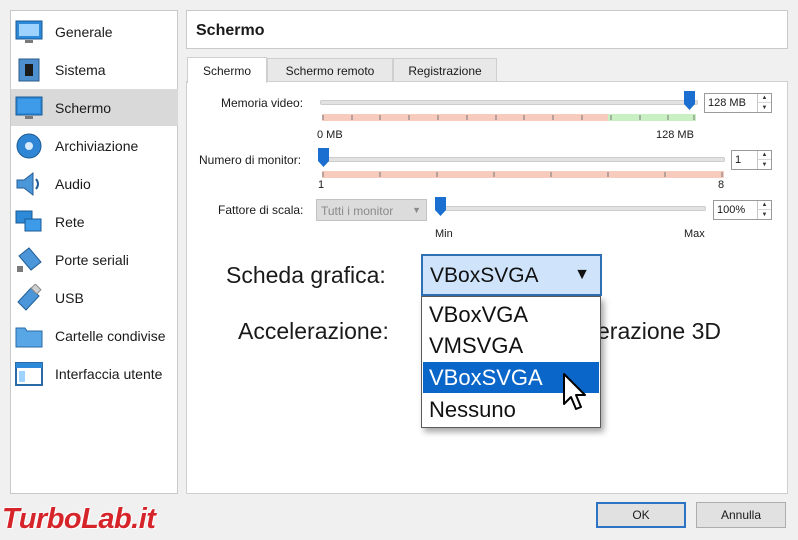 The width and height of the screenshot is (798, 540). Describe the element at coordinates (511, 345) in the screenshot. I see `option-vmsvga: VMSVGA` at that location.